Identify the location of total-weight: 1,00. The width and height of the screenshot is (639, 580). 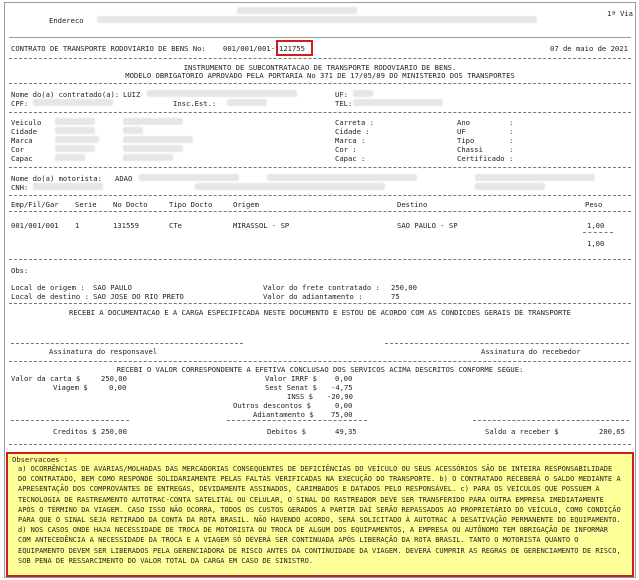
(596, 243).